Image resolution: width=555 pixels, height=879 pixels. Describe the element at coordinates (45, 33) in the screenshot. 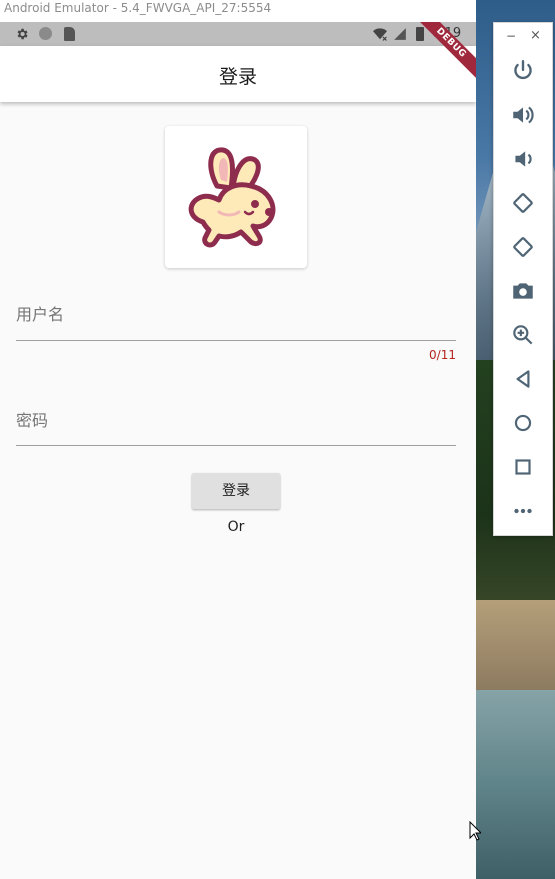

I see `circle-icon` at that location.